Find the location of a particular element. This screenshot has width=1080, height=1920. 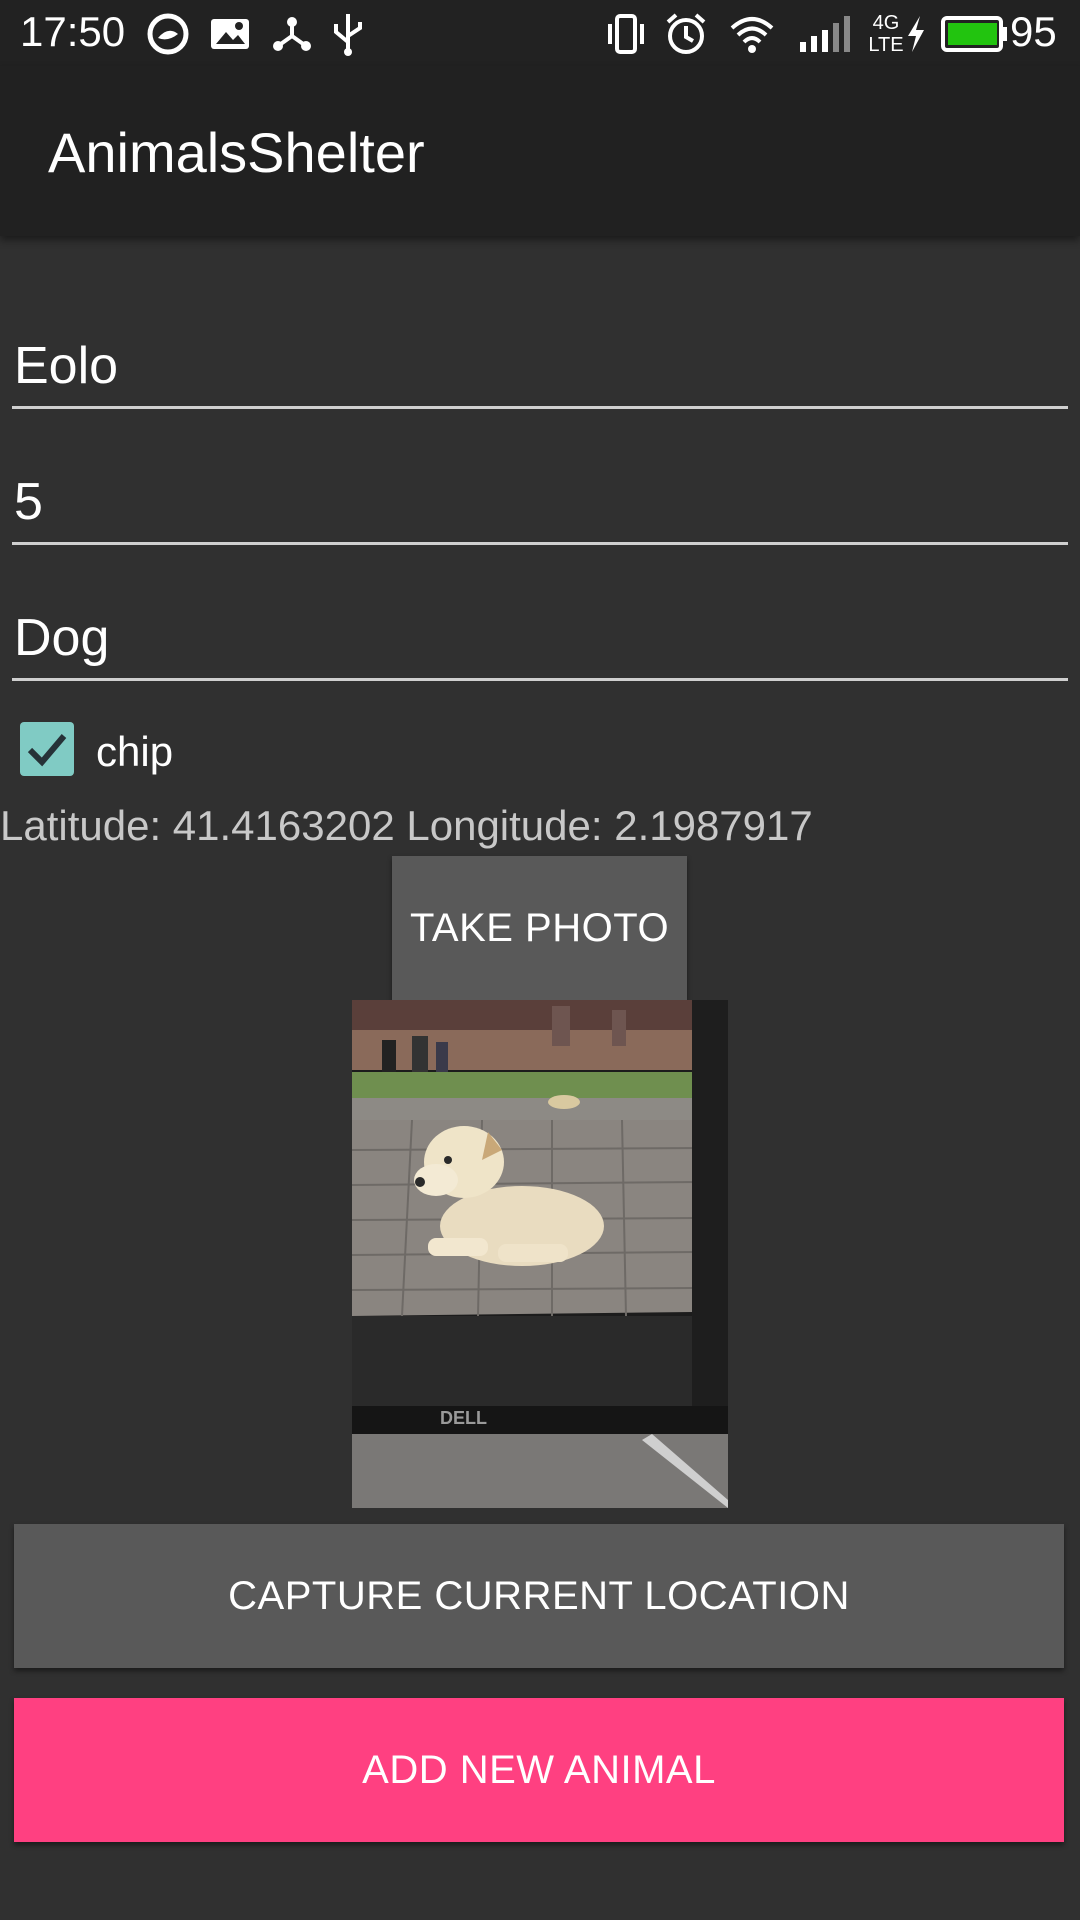

app-title: AnimalsShelter is located at coordinates (236, 152).